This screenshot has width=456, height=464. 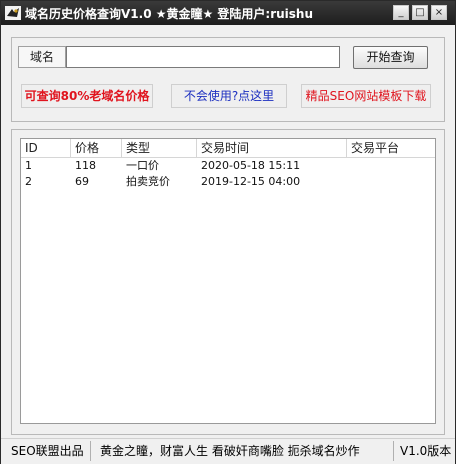 I want to click on cell-price: 69, so click(x=82, y=181).